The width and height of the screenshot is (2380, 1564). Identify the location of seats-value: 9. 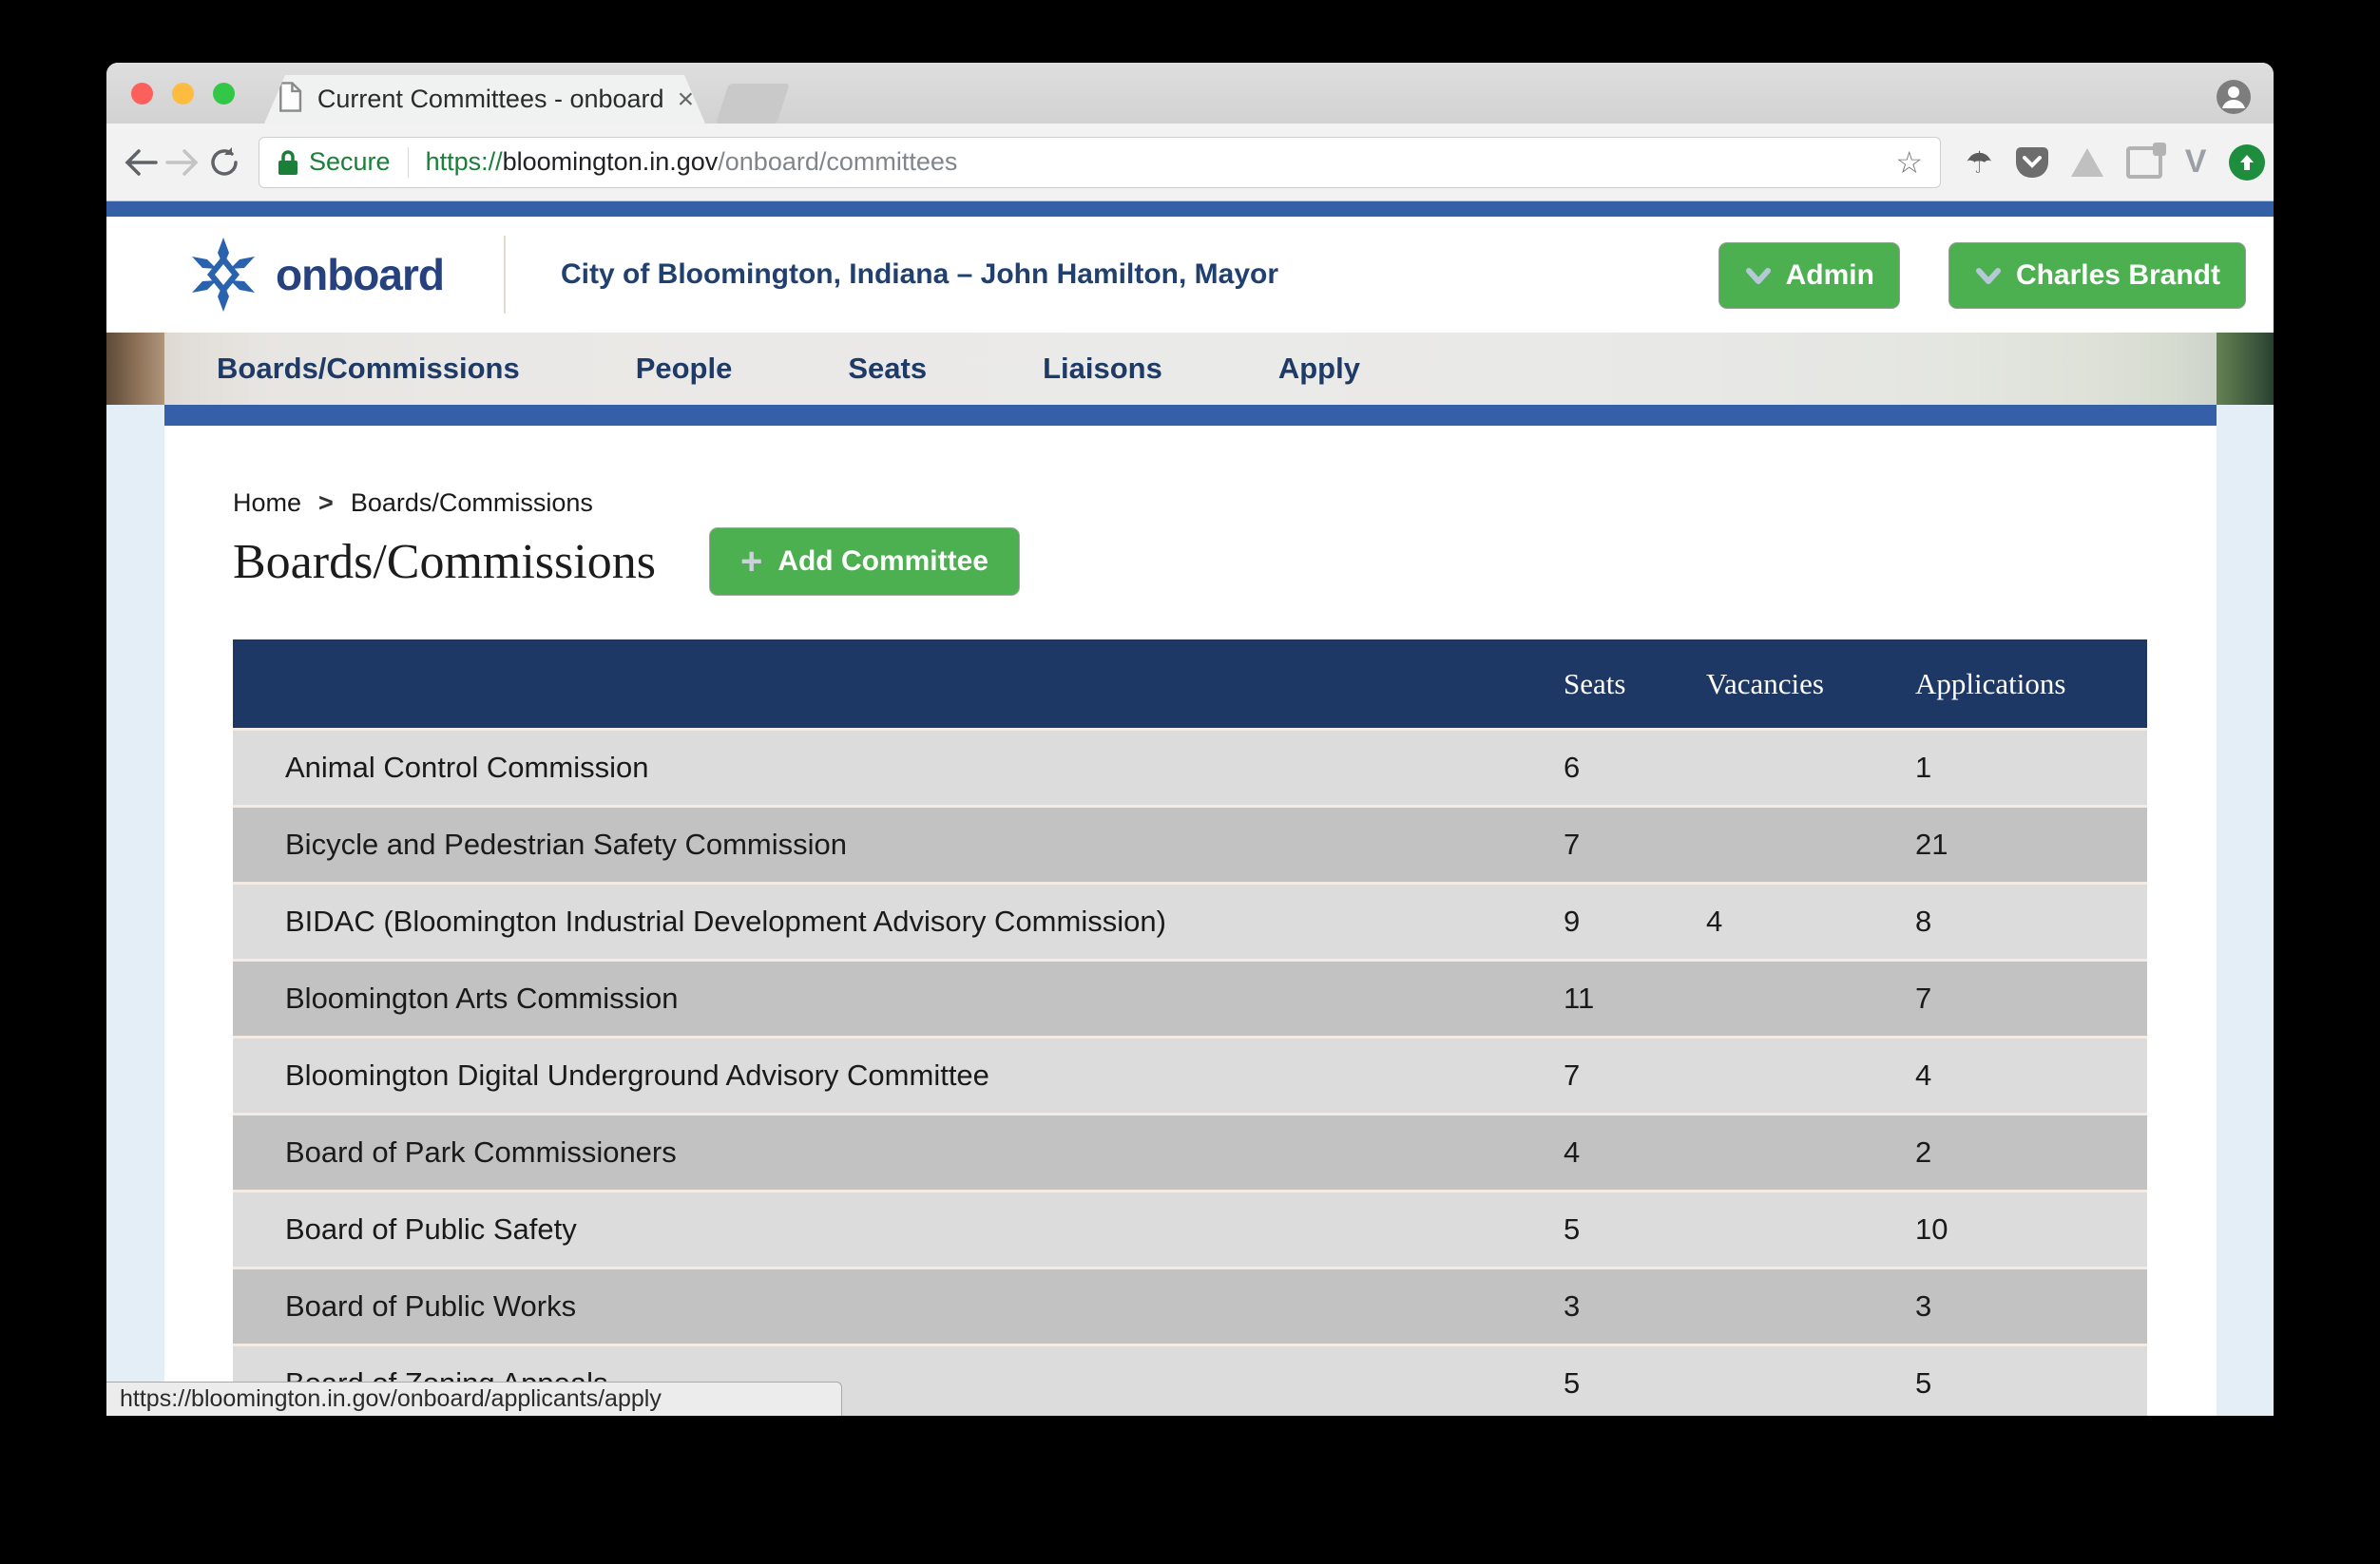
(1572, 921).